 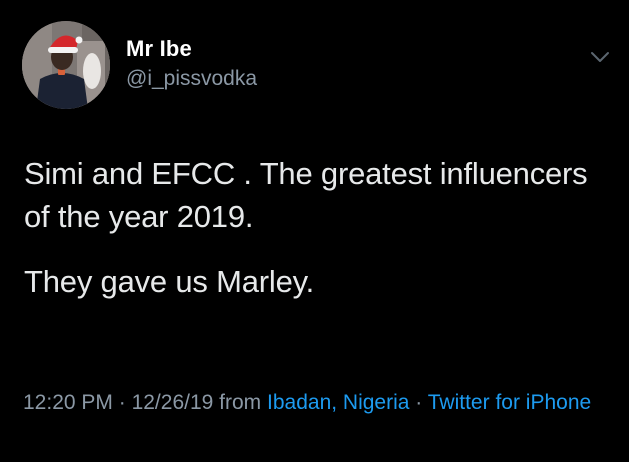 I want to click on tweet-time: 12:20 PM, so click(x=68, y=402).